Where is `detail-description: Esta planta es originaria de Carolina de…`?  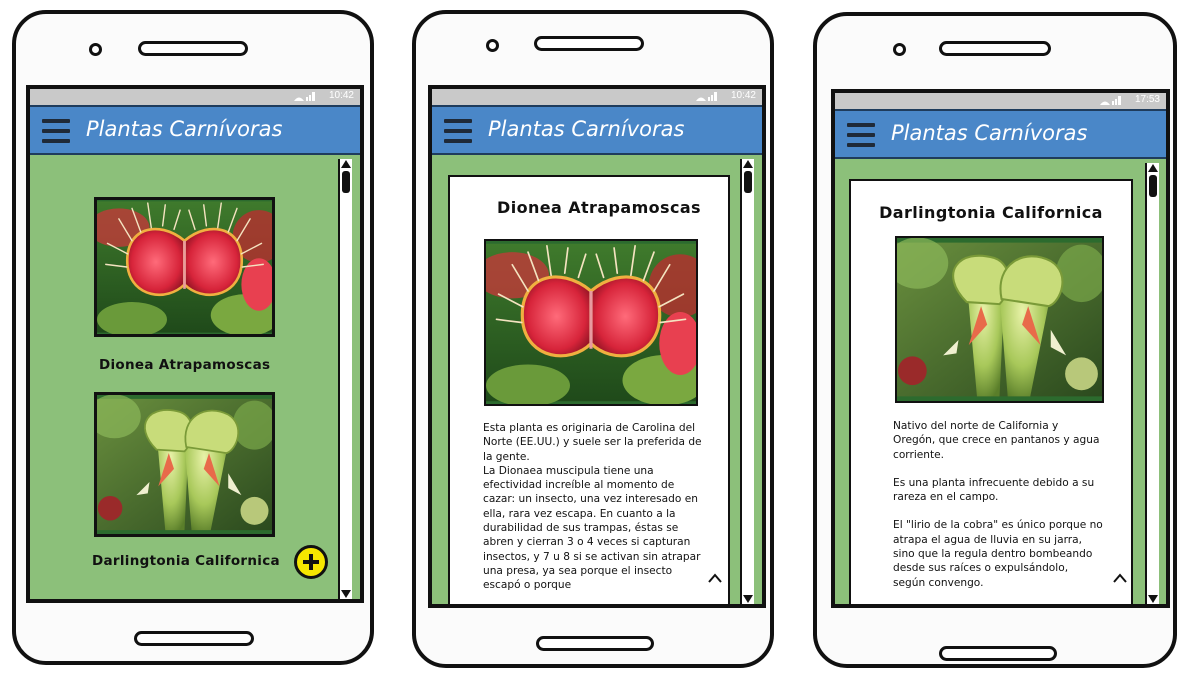 detail-description: Esta planta es originaria de Carolina de… is located at coordinates (596, 507).